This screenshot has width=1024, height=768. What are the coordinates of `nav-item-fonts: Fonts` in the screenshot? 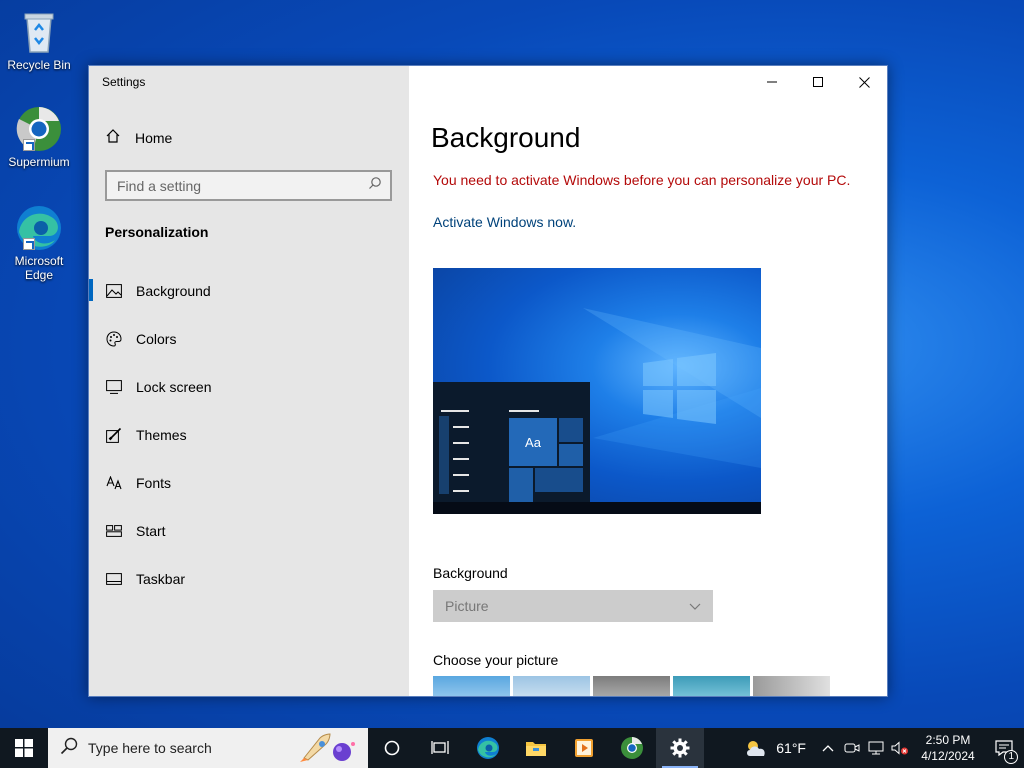 It's located at (249, 483).